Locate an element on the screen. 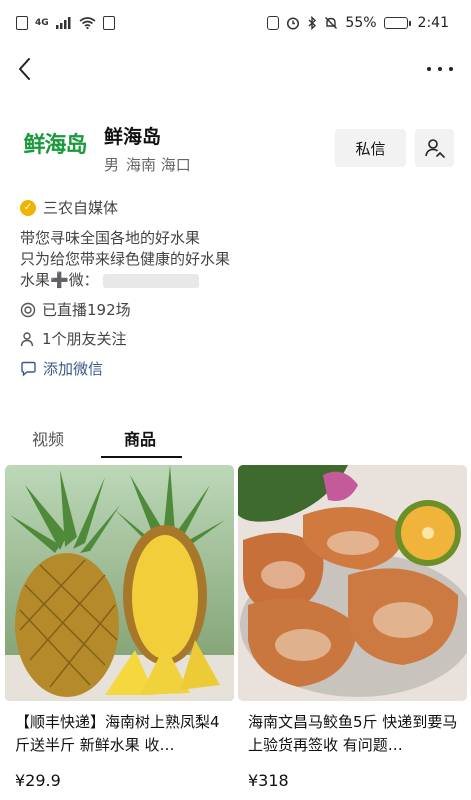 This screenshot has height=800, width=471. tab-goods: 商品 is located at coordinates (140, 443).